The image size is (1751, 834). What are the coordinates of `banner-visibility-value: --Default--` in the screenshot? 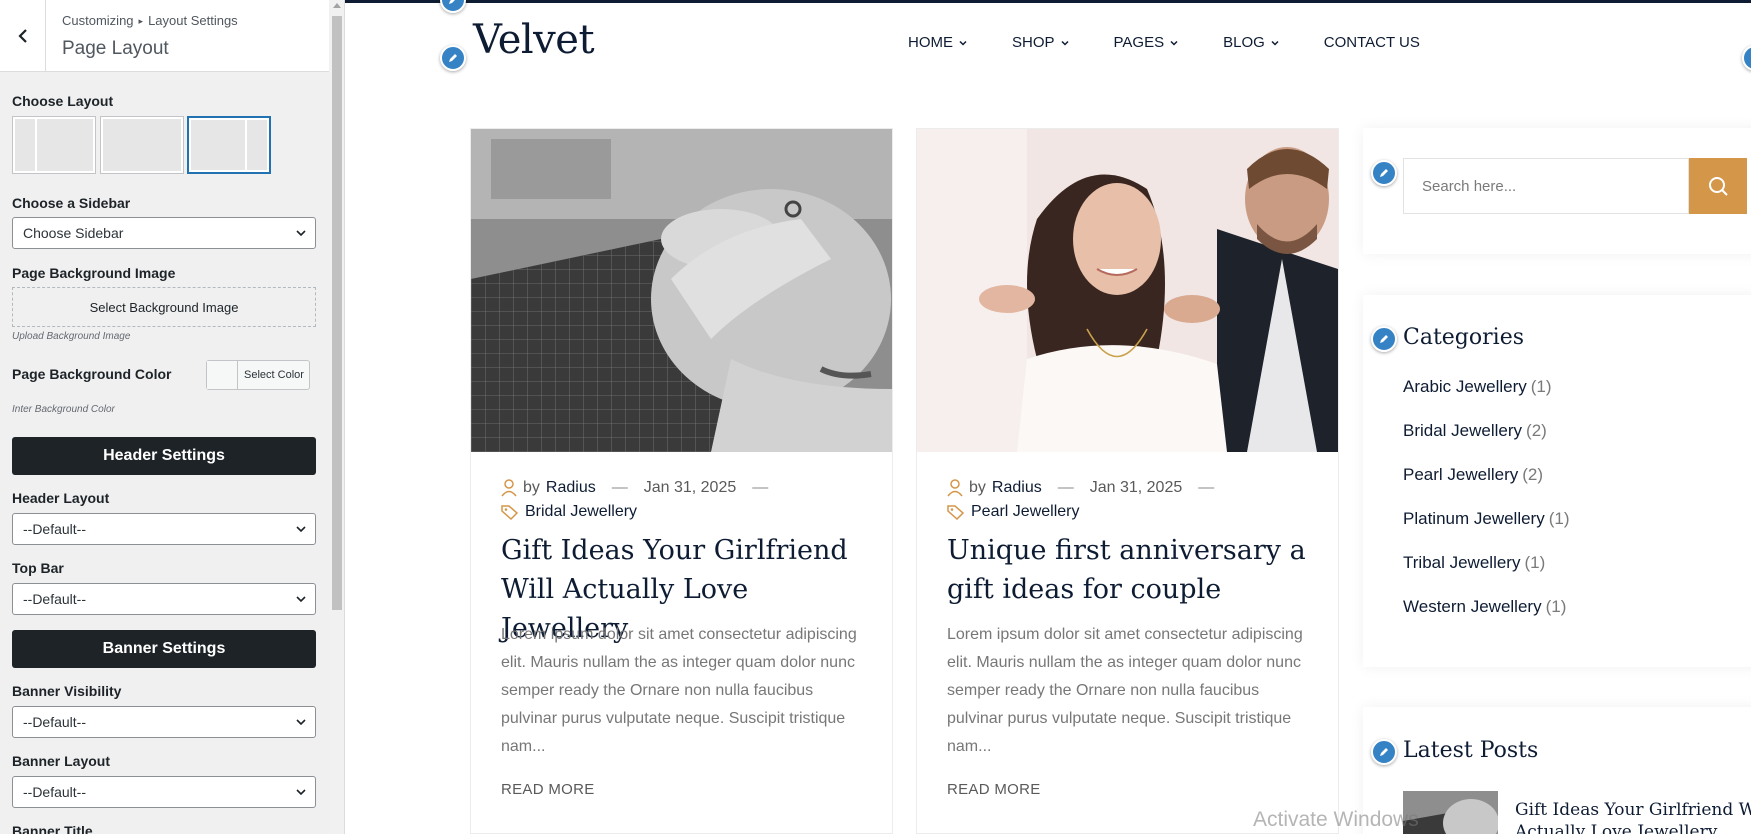 It's located at (55, 722).